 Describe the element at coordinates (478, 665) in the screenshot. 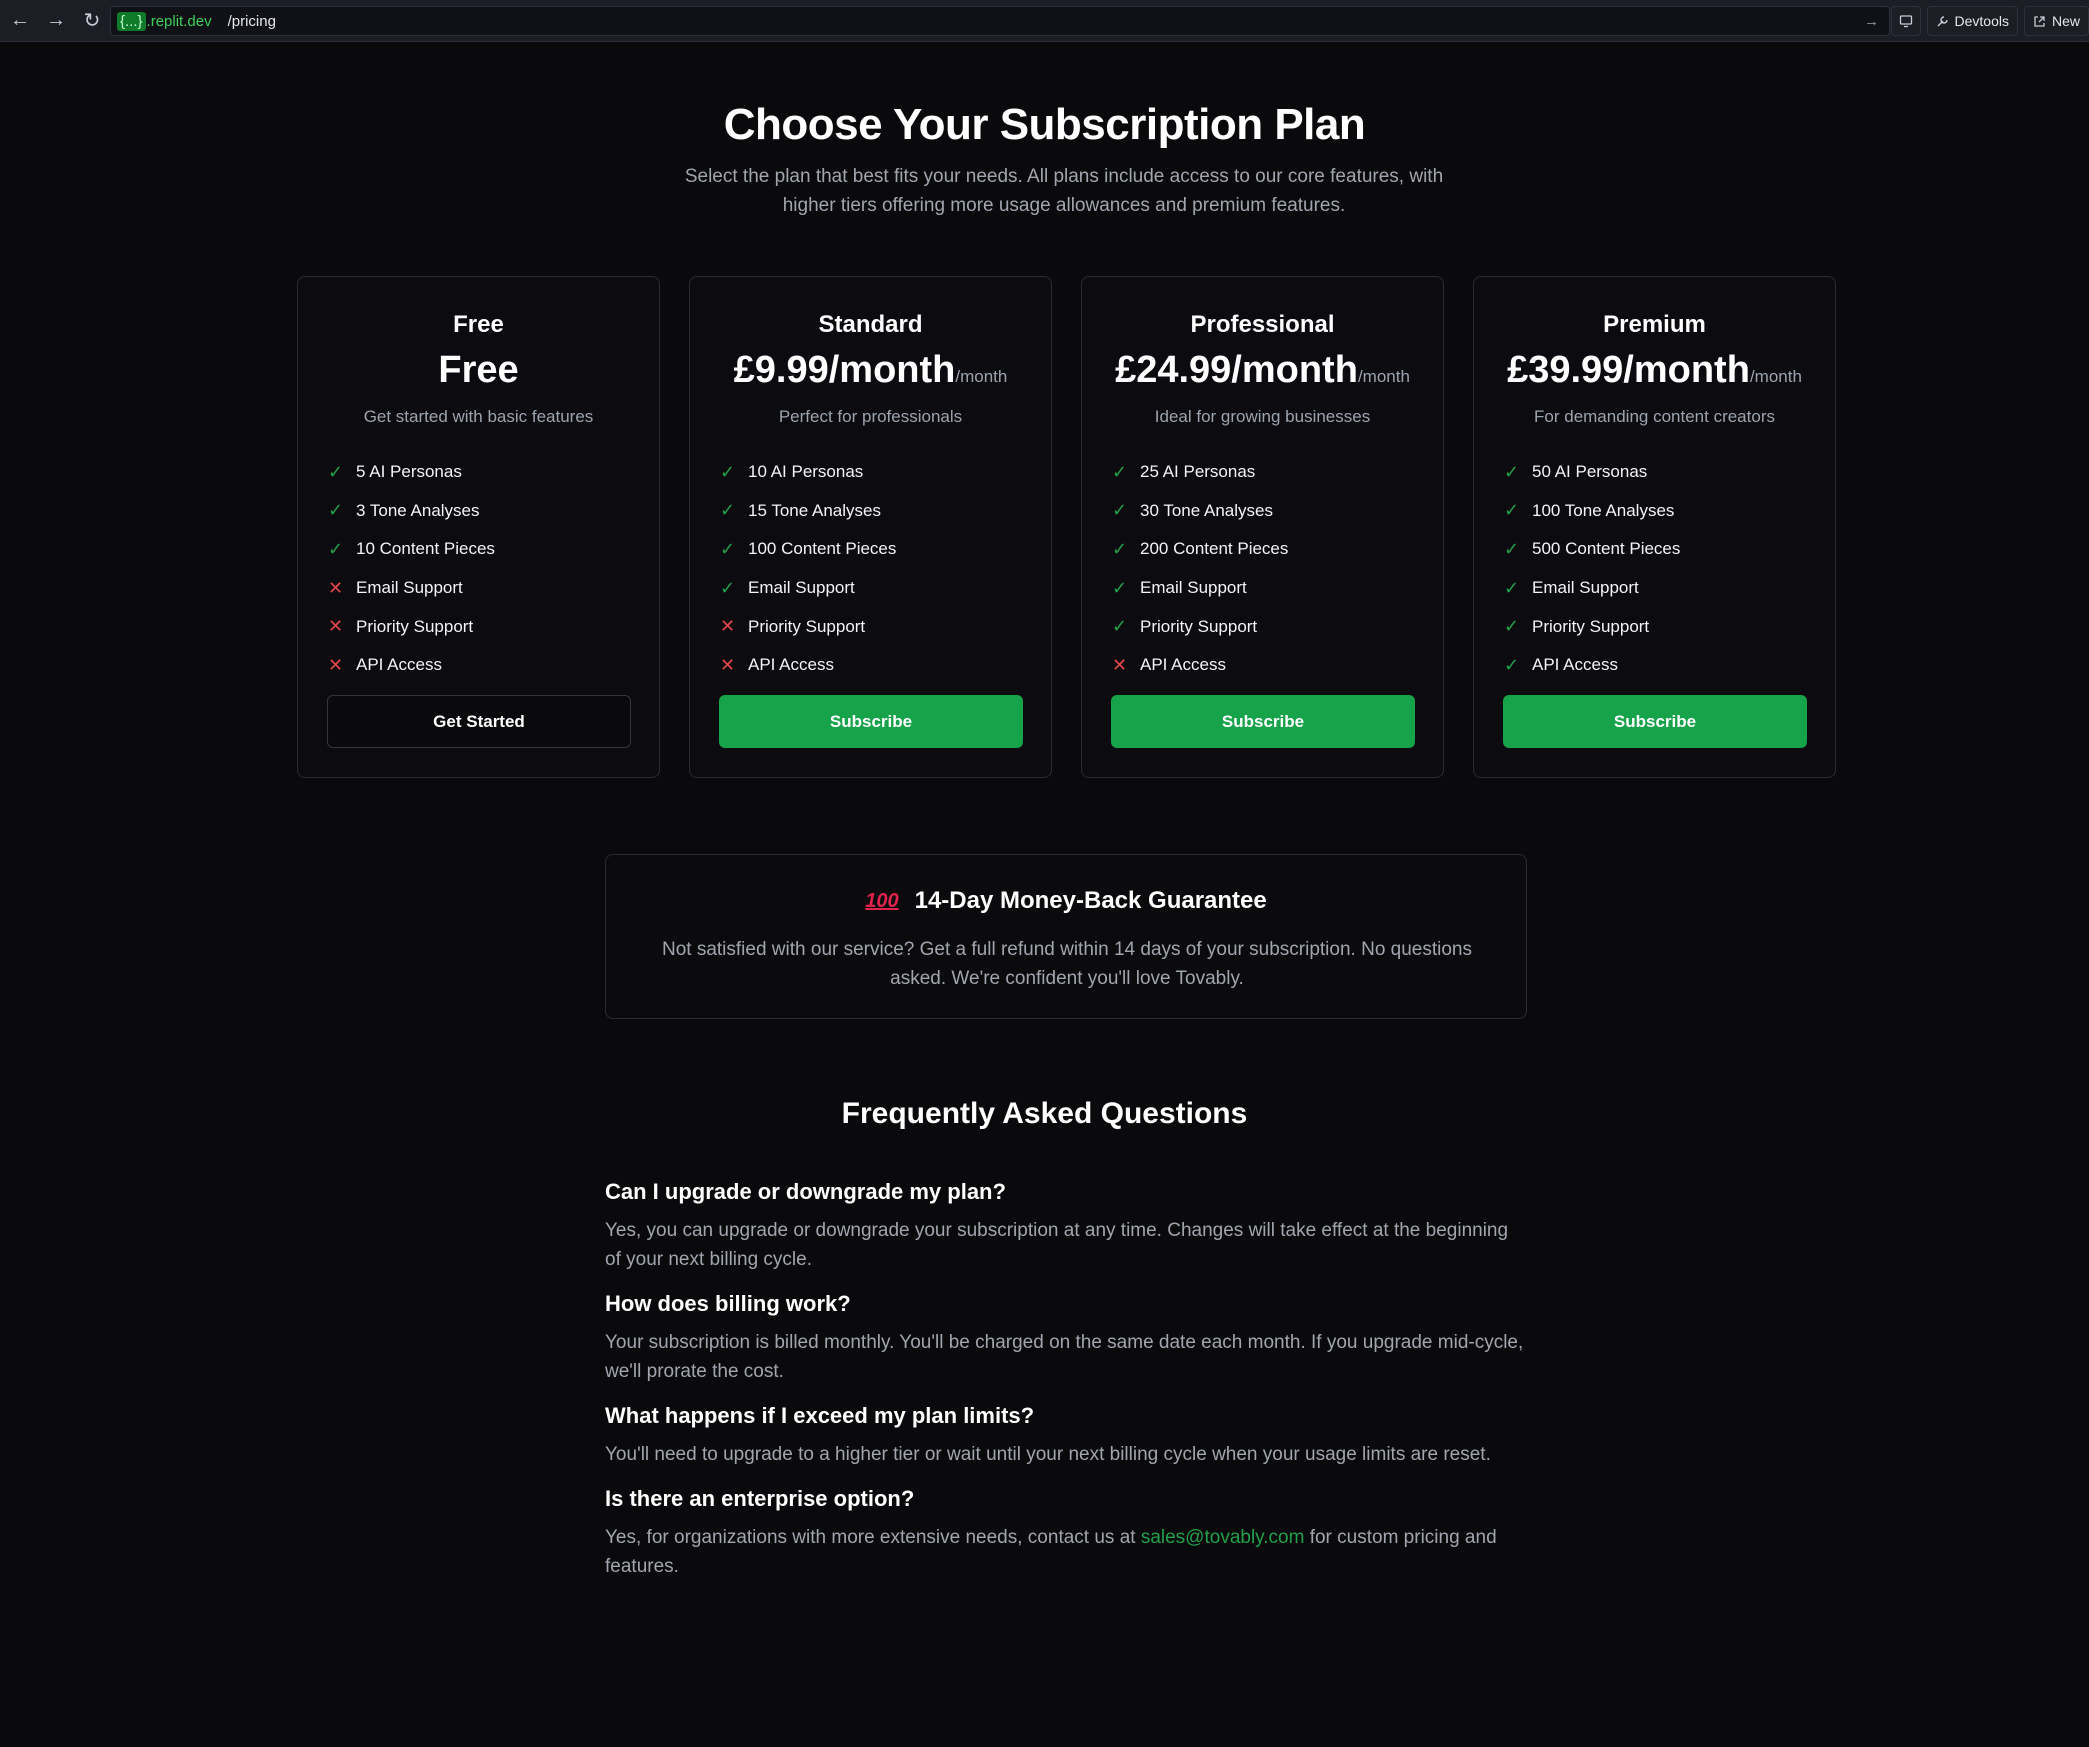

I see `feature-item: ✕ API Access` at that location.